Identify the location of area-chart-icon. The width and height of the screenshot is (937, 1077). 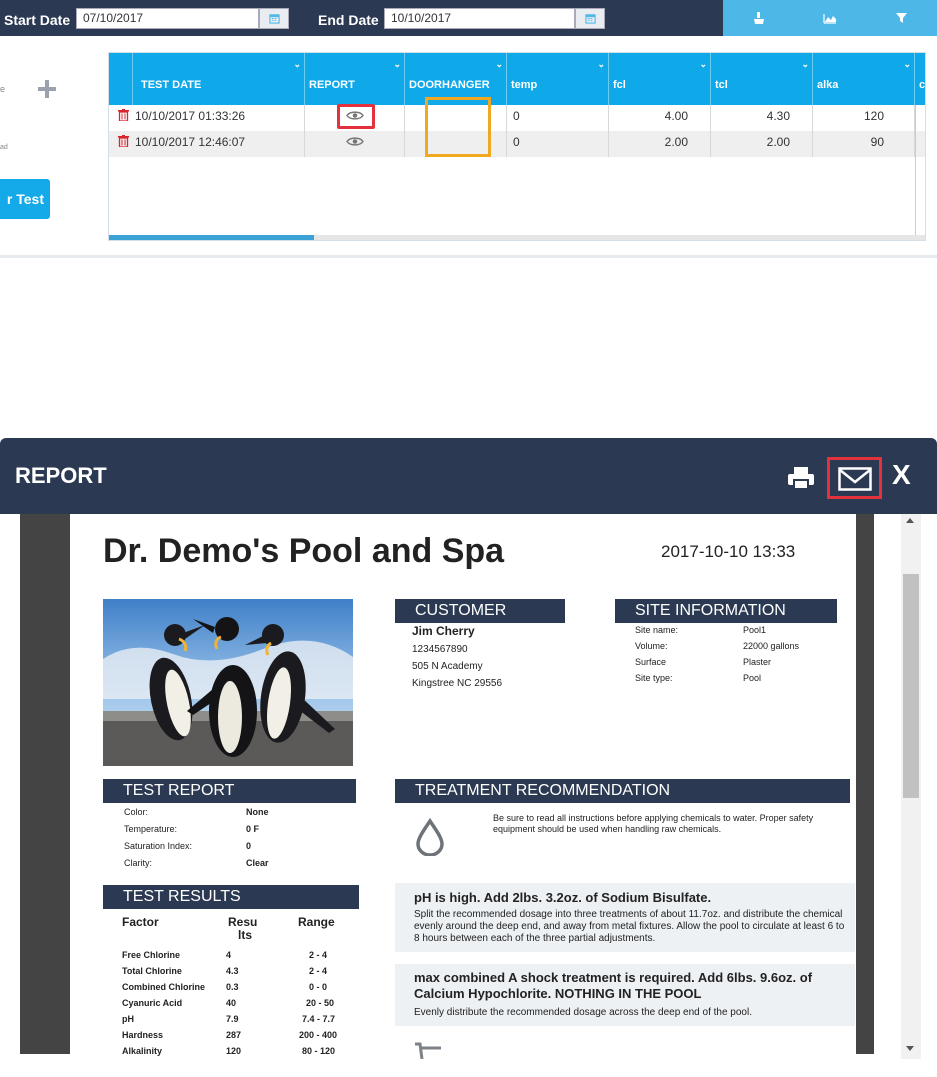
(829, 19).